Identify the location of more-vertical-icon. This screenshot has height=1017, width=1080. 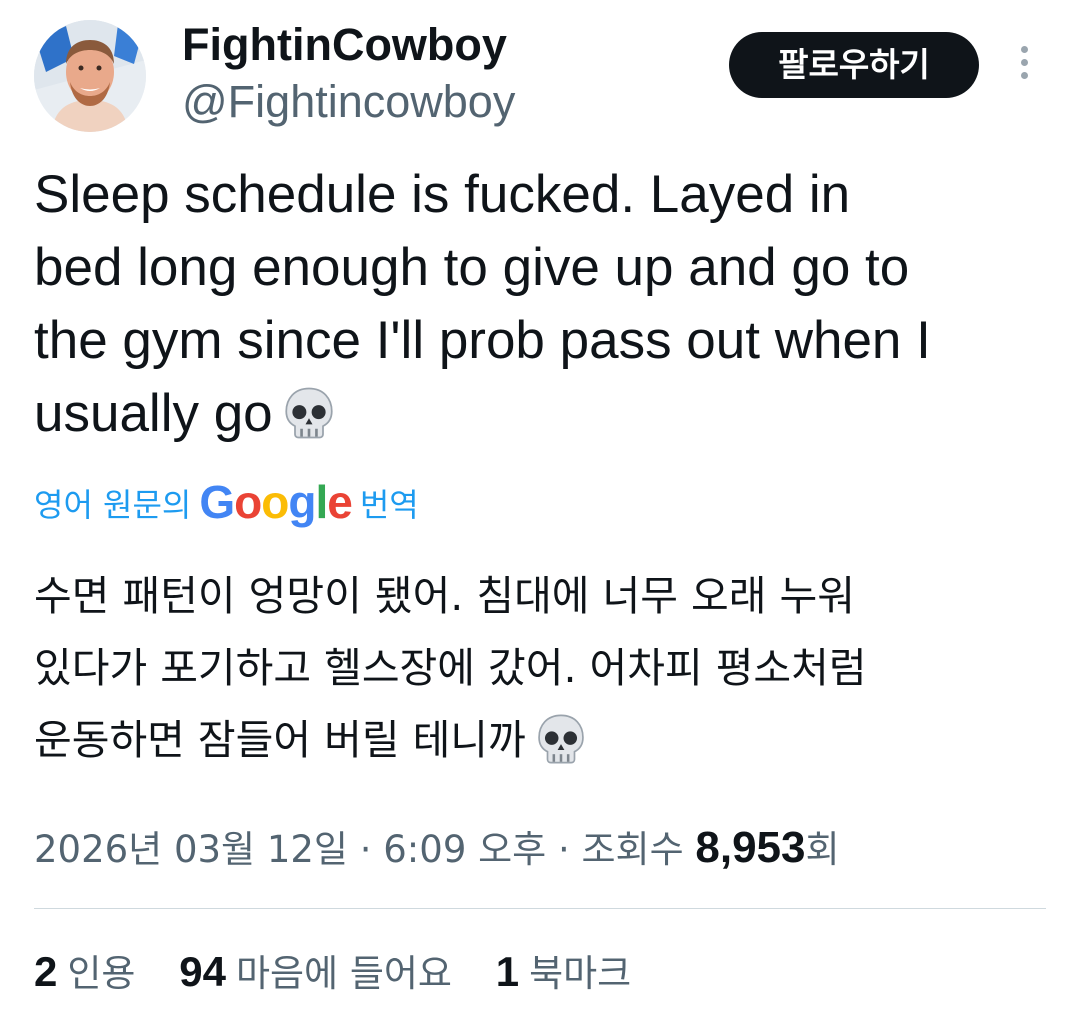
(1024, 66).